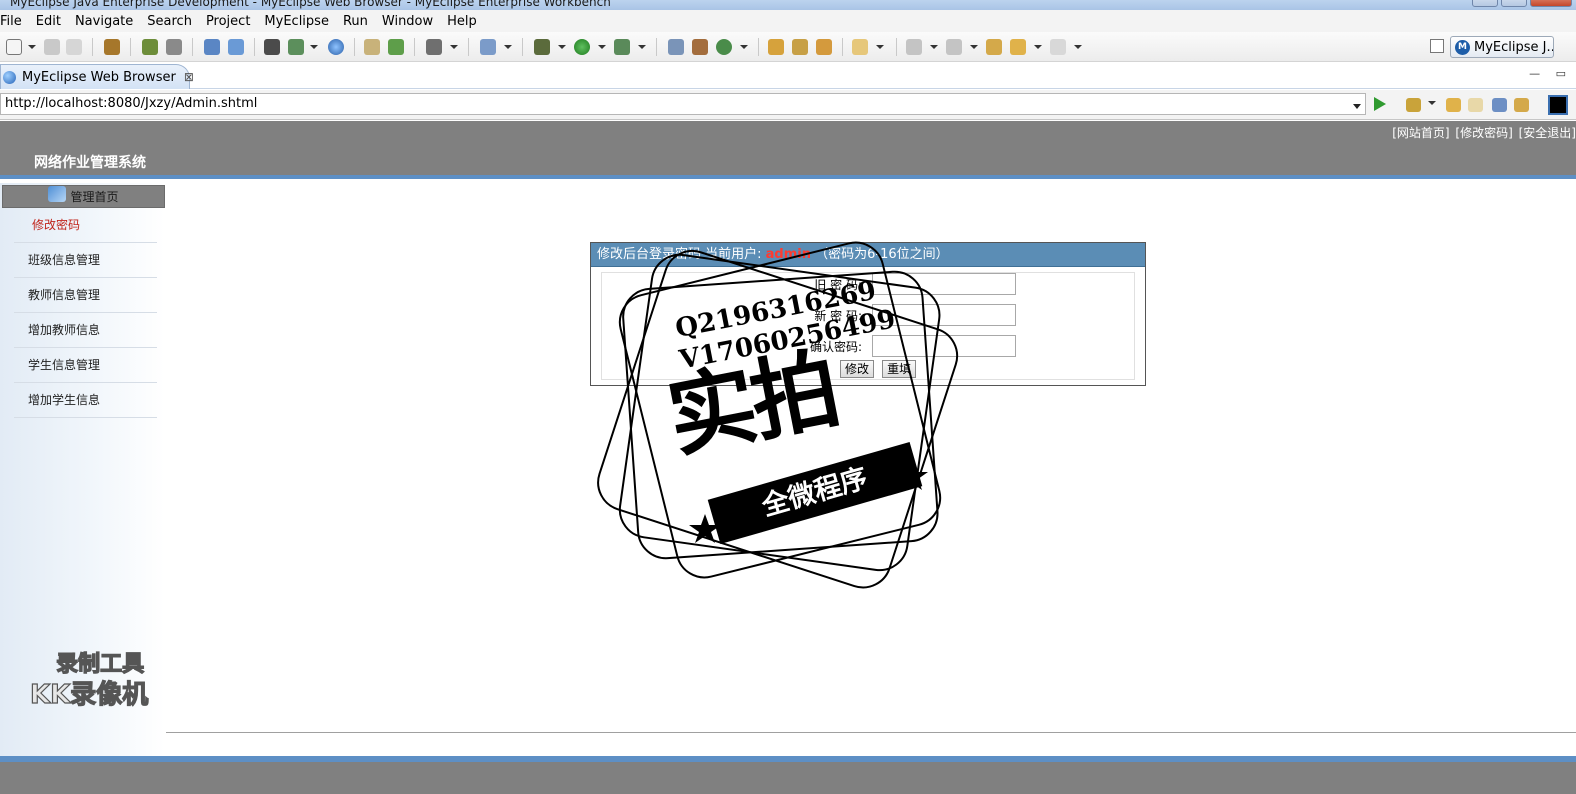 The image size is (1576, 794). What do you see at coordinates (52, 47) in the screenshot?
I see `save-icon` at bounding box center [52, 47].